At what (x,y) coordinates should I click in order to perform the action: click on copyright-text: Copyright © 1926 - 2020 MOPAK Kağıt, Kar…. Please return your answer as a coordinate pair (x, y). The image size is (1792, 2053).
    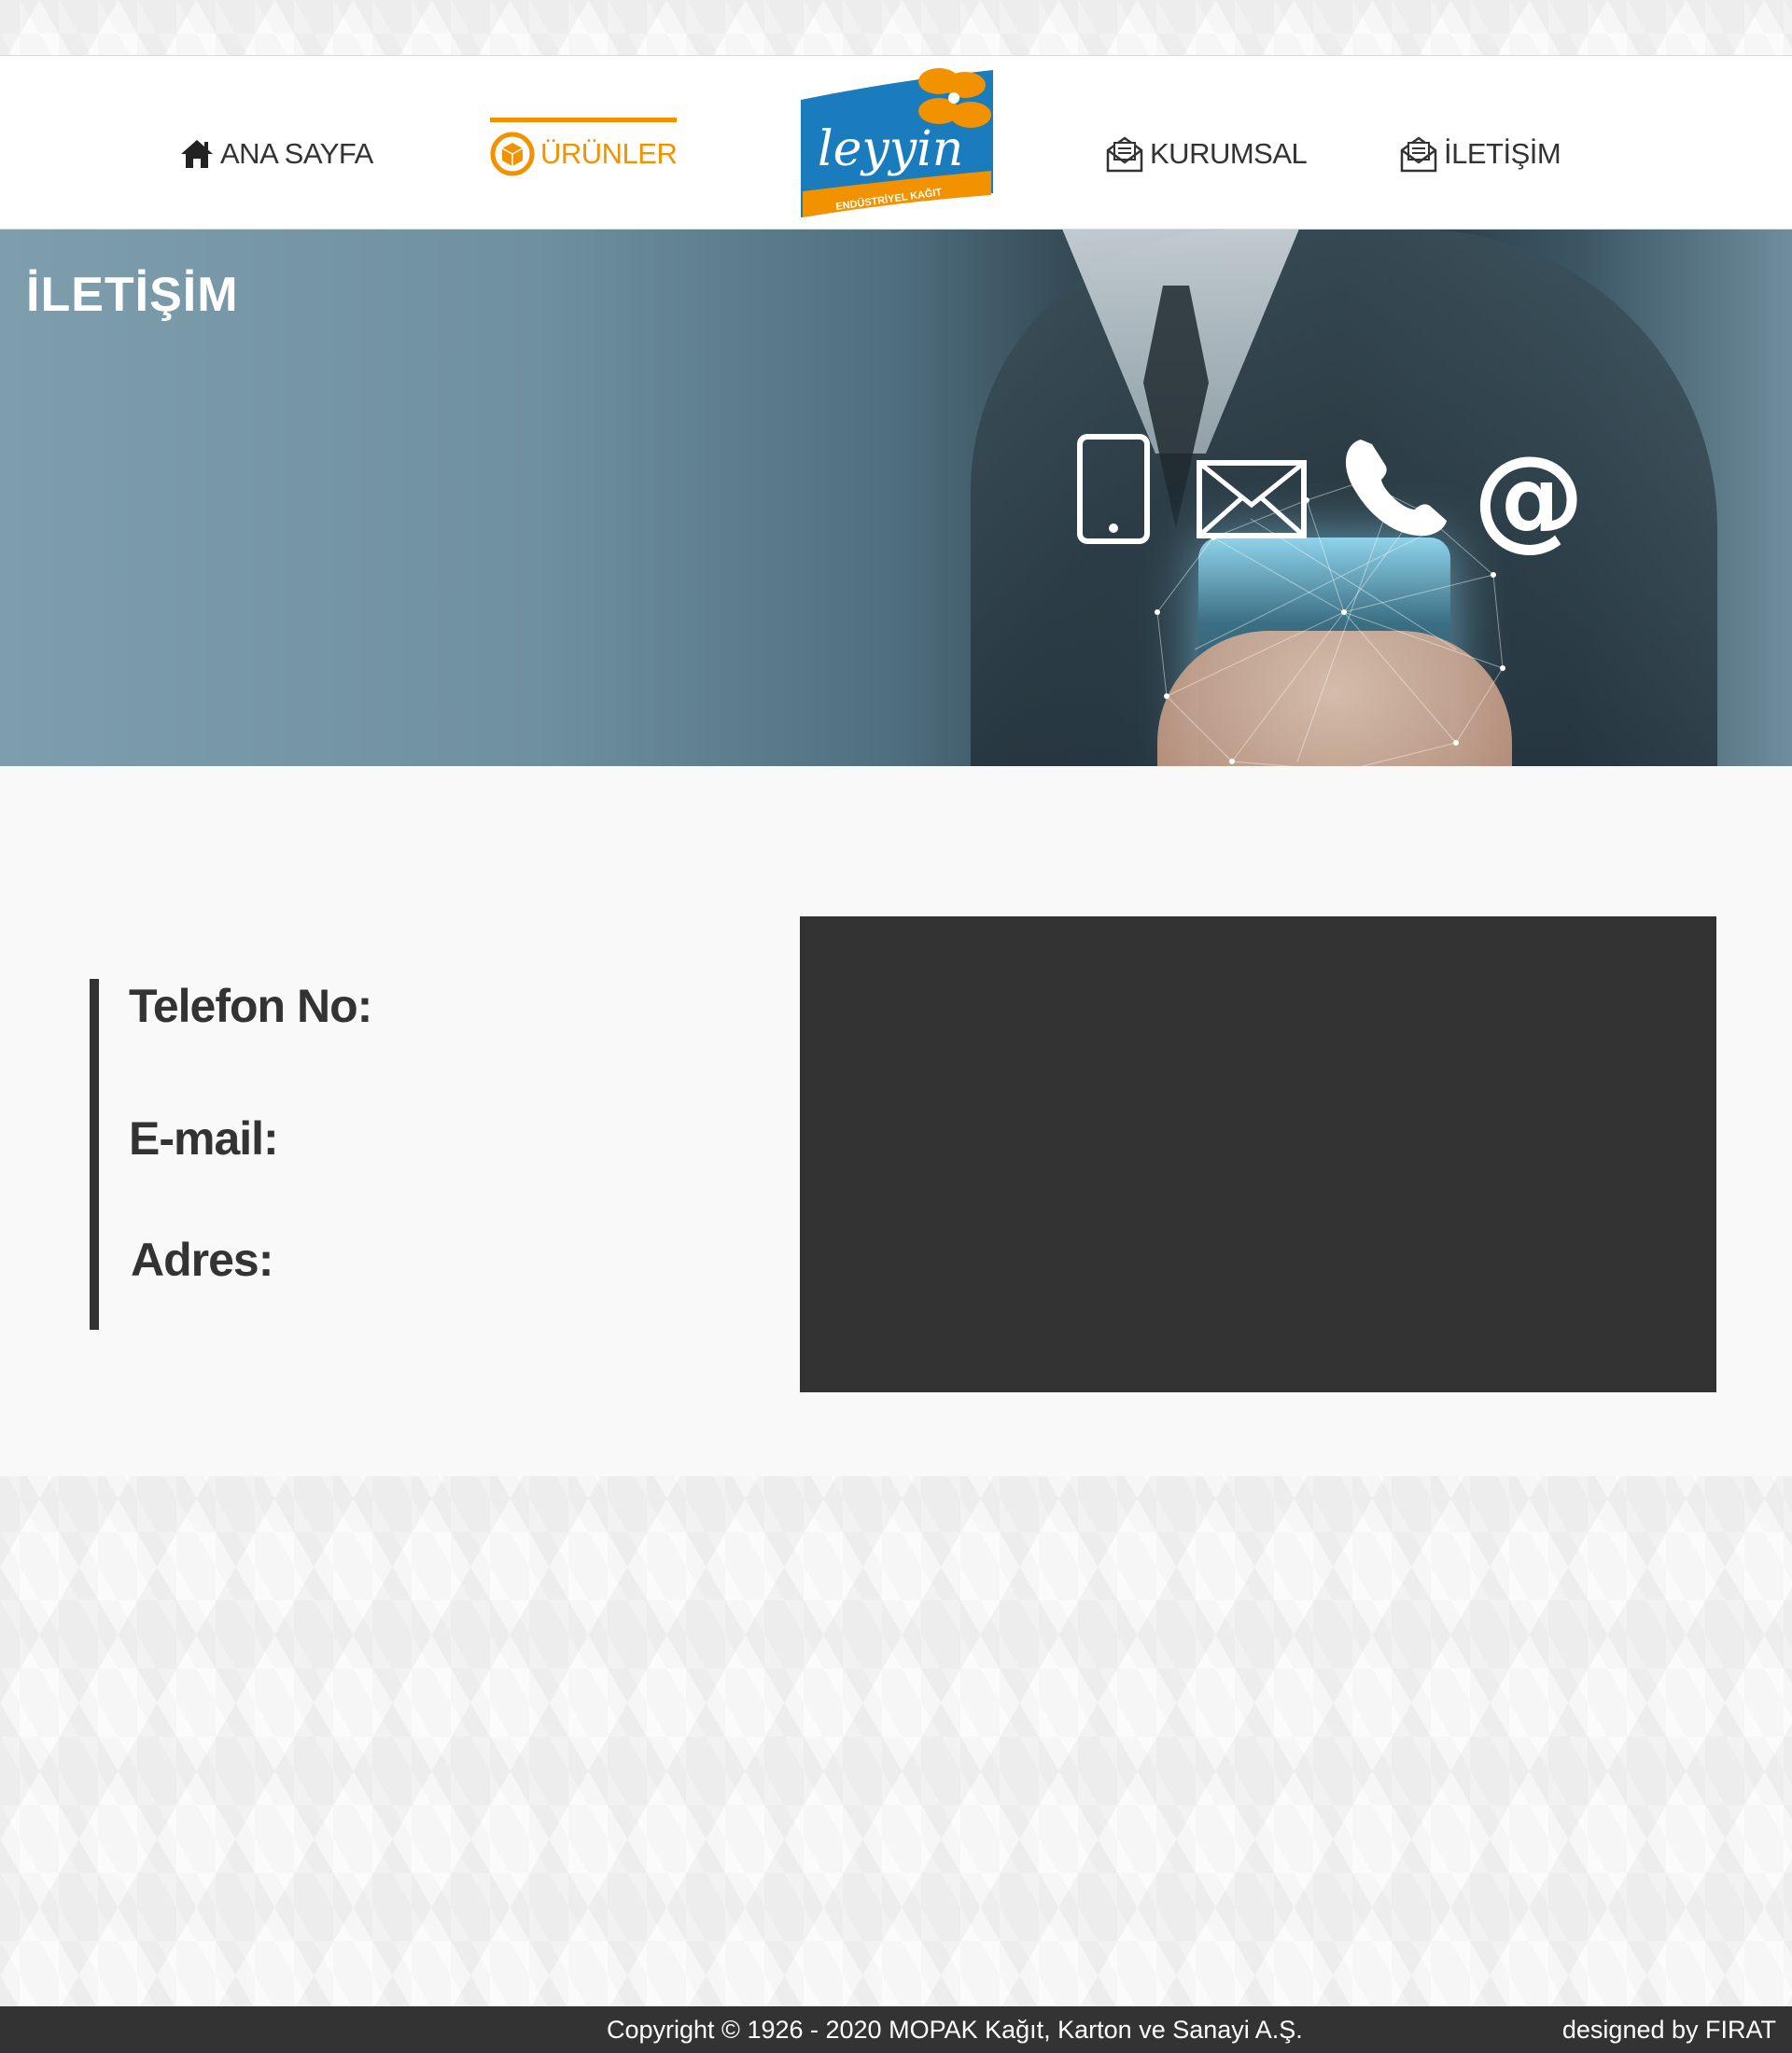
    Looking at the image, I should click on (955, 2030).